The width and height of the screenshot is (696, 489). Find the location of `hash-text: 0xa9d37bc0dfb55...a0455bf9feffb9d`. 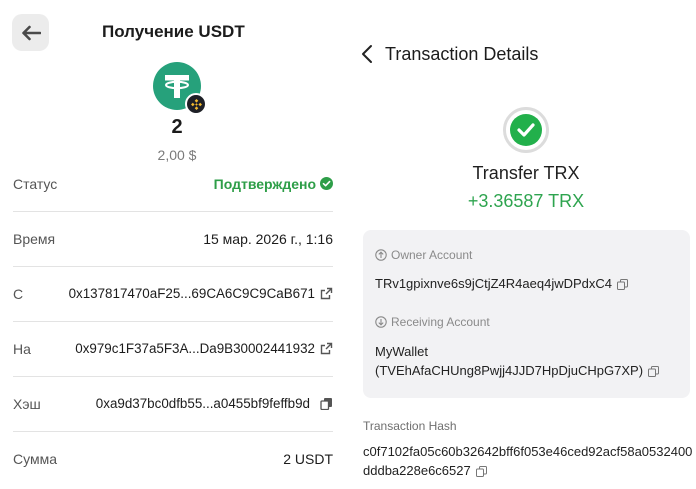

hash-text: 0xa9d37bc0dfb55...a0455bf9feffb9d is located at coordinates (203, 403).